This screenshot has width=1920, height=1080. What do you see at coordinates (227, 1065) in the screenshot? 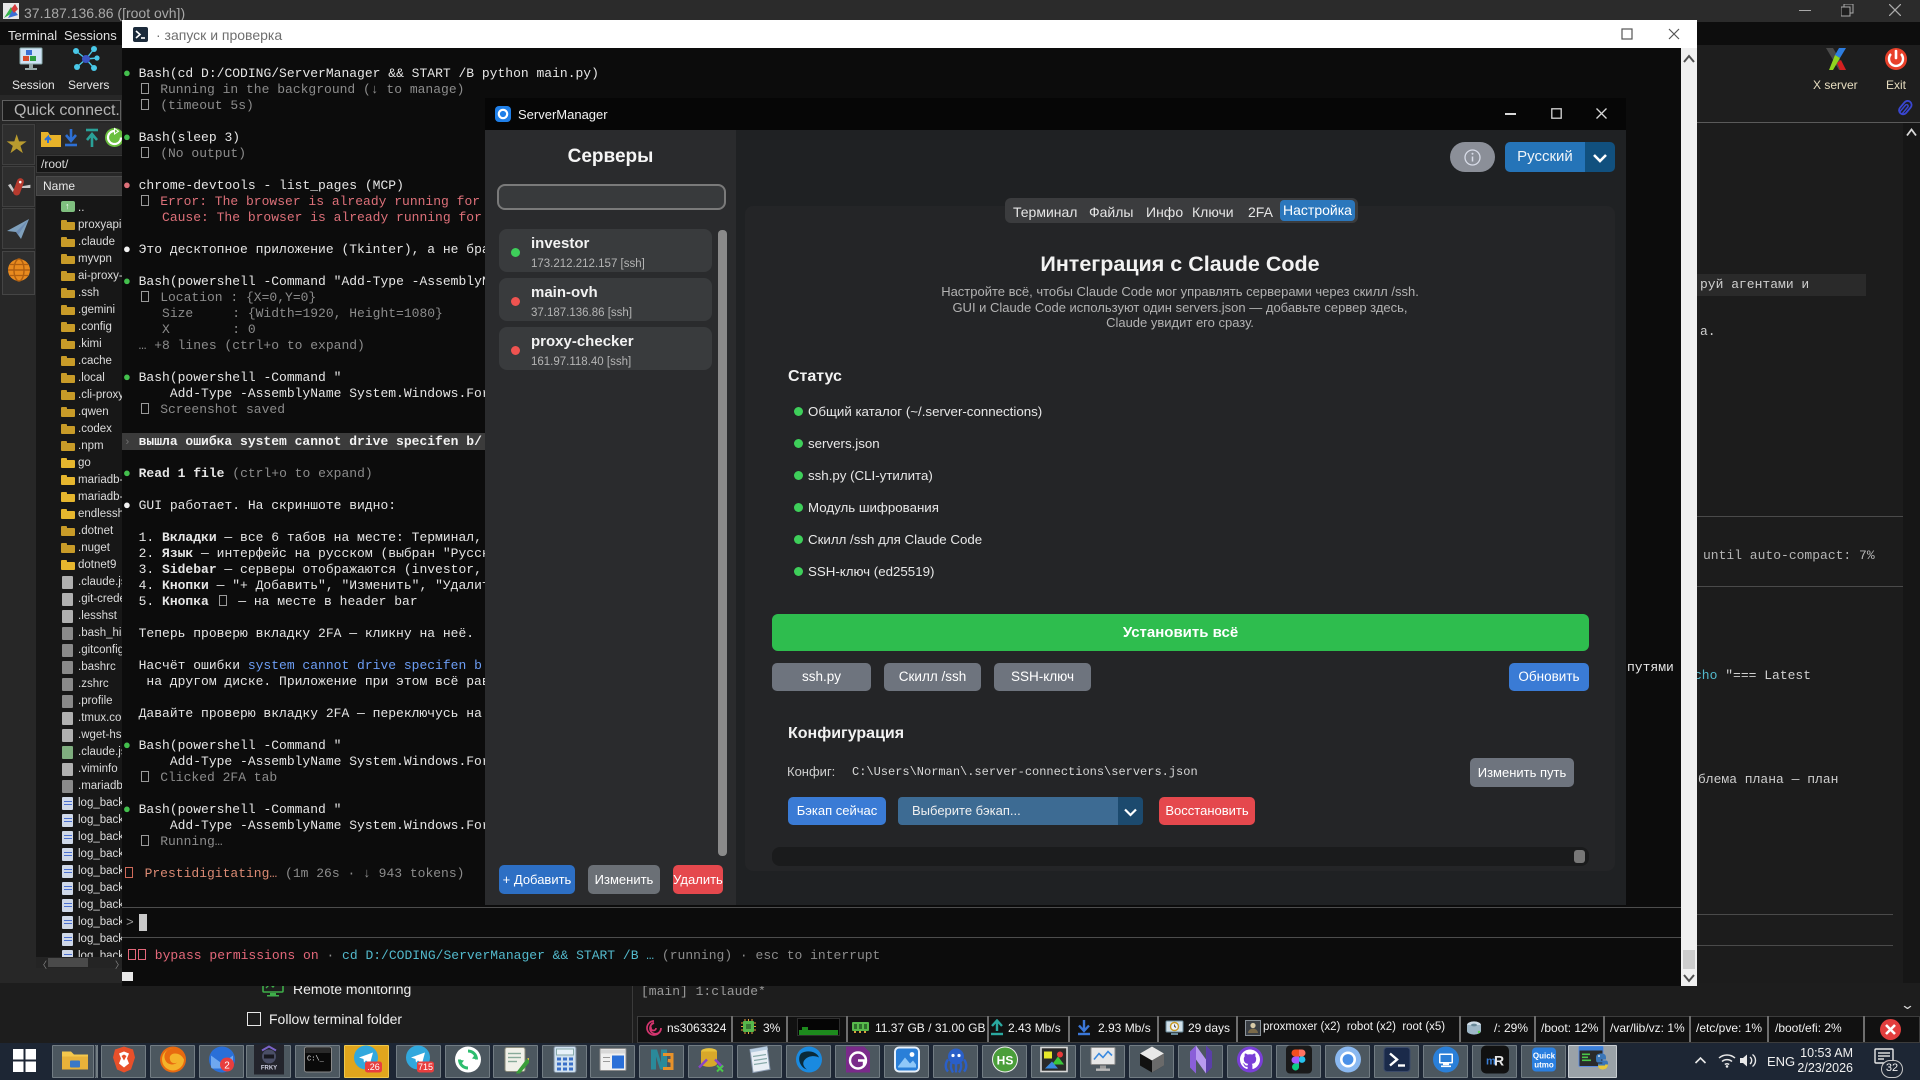
I see `svg-text: 2` at bounding box center [227, 1065].